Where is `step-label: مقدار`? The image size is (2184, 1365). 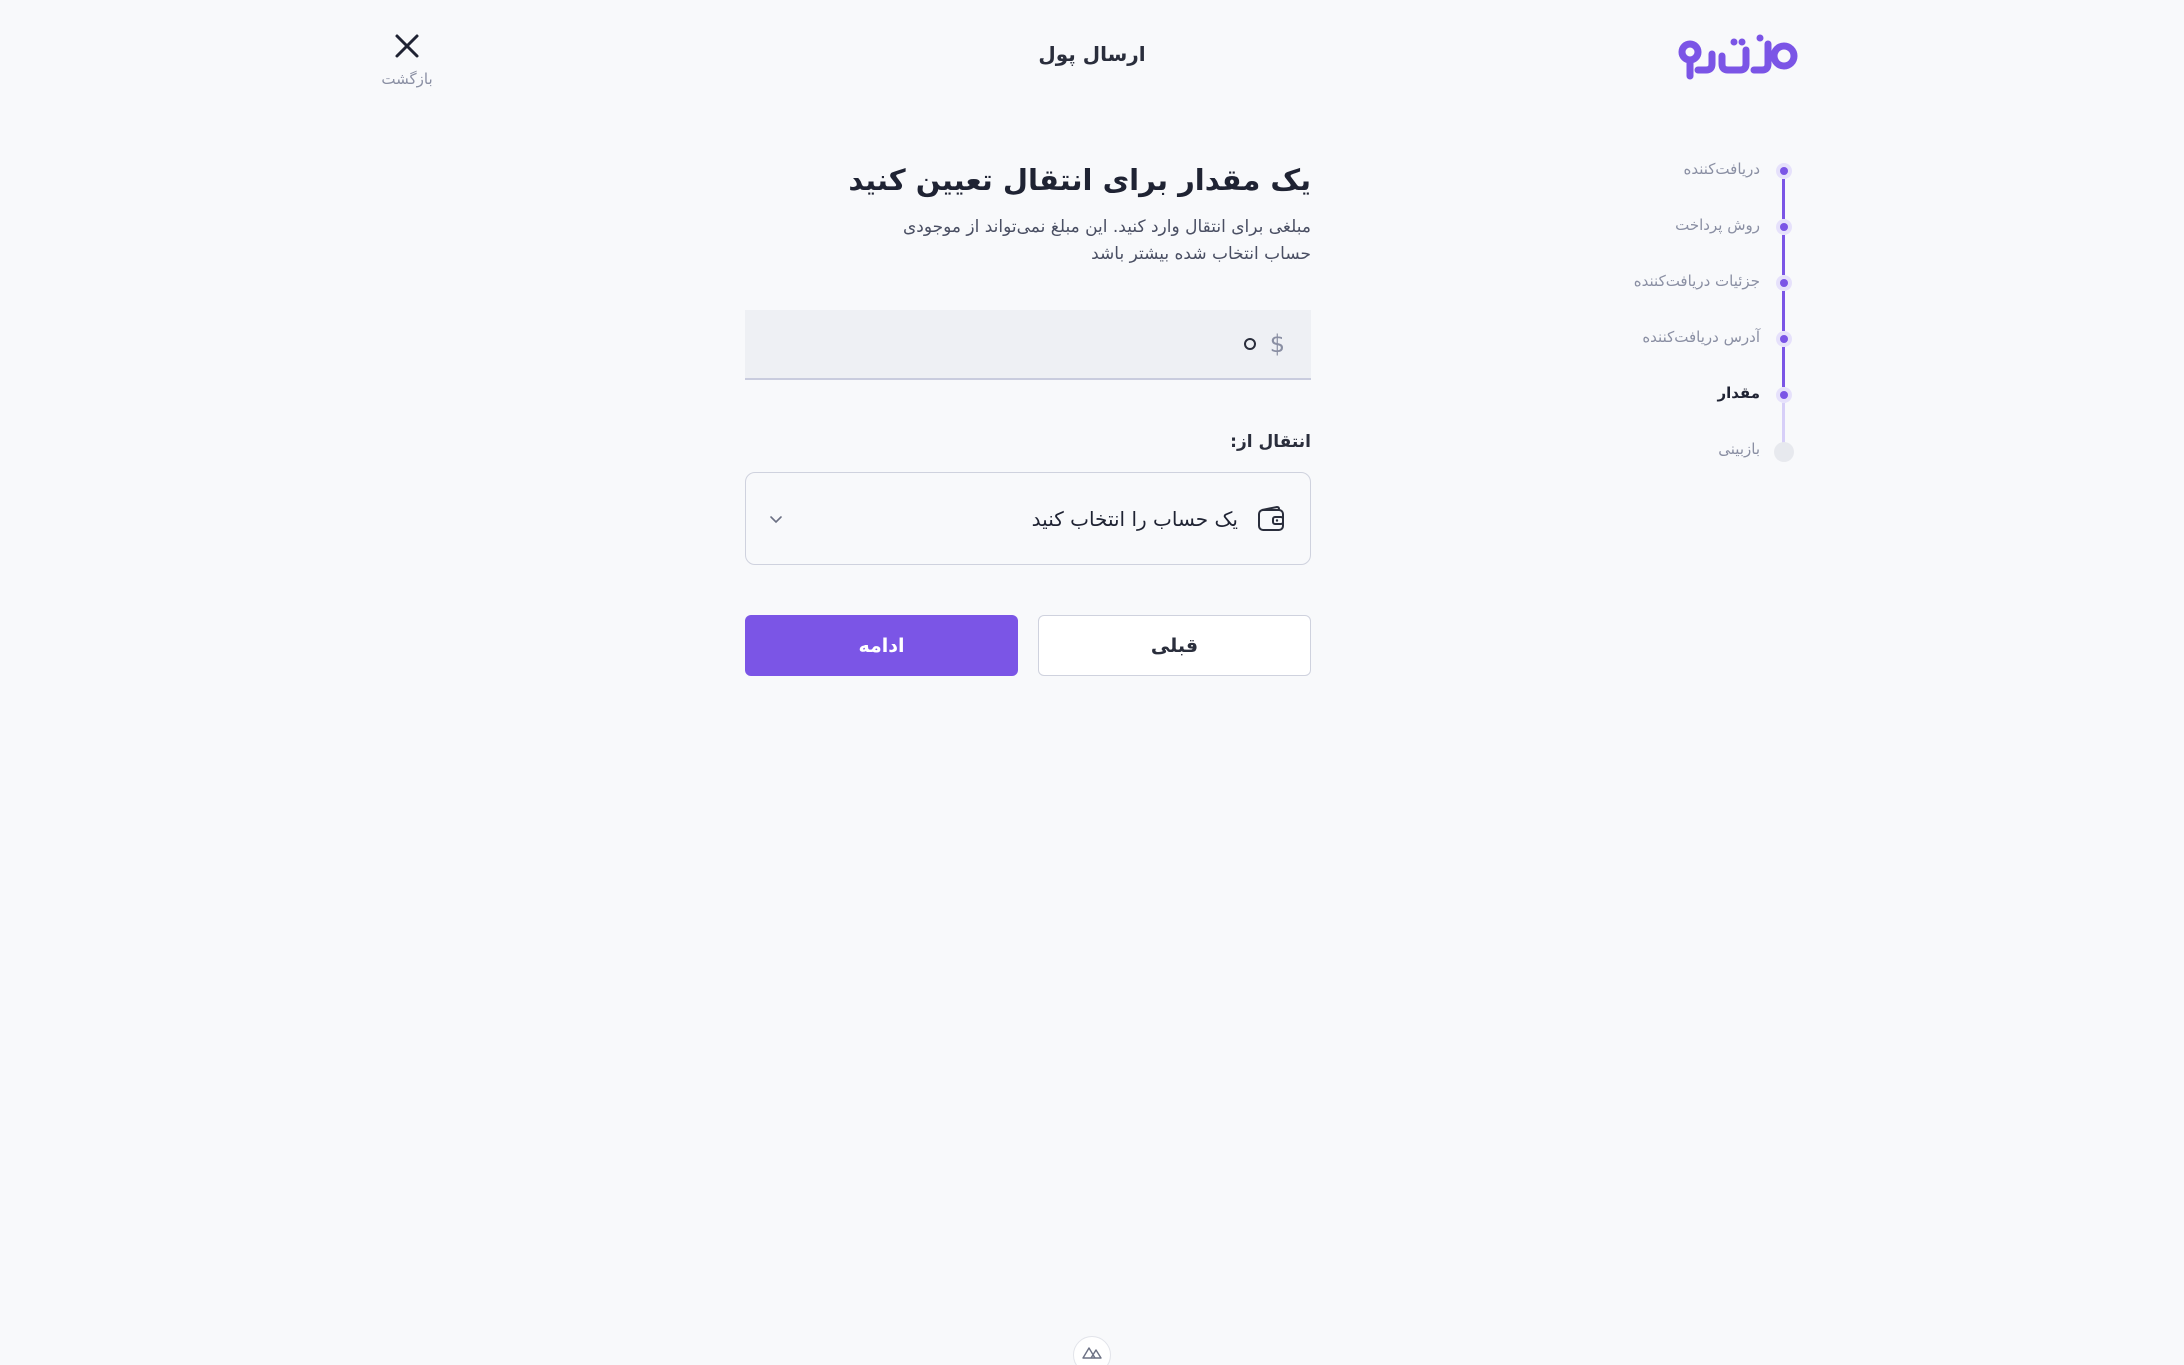
step-label: مقدار is located at coordinates (1738, 393).